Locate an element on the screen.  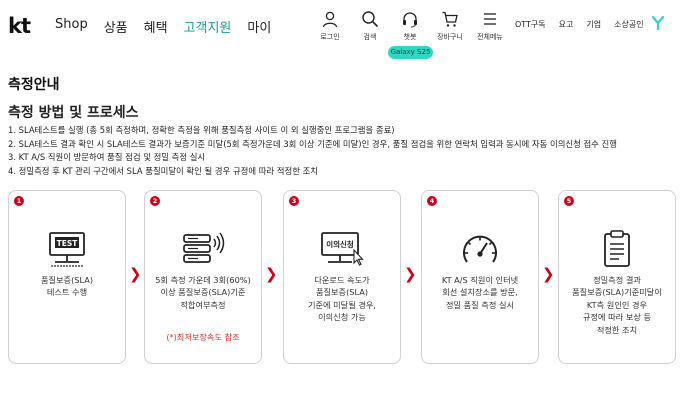
nav-products: 상품 is located at coordinates (116, 26).